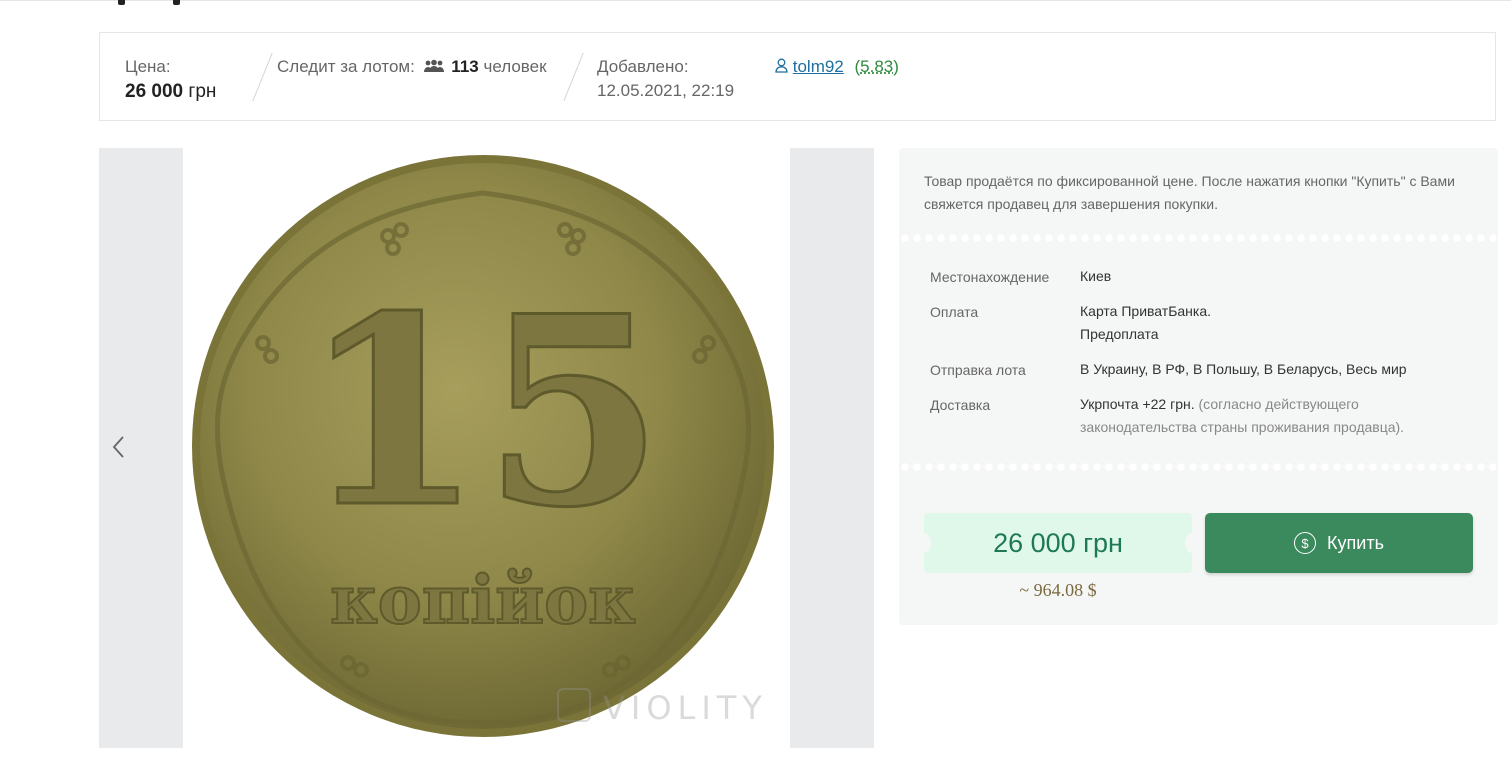 The image size is (1511, 760). What do you see at coordinates (990, 277) in the screenshot?
I see `location-label: Местонахождение` at bounding box center [990, 277].